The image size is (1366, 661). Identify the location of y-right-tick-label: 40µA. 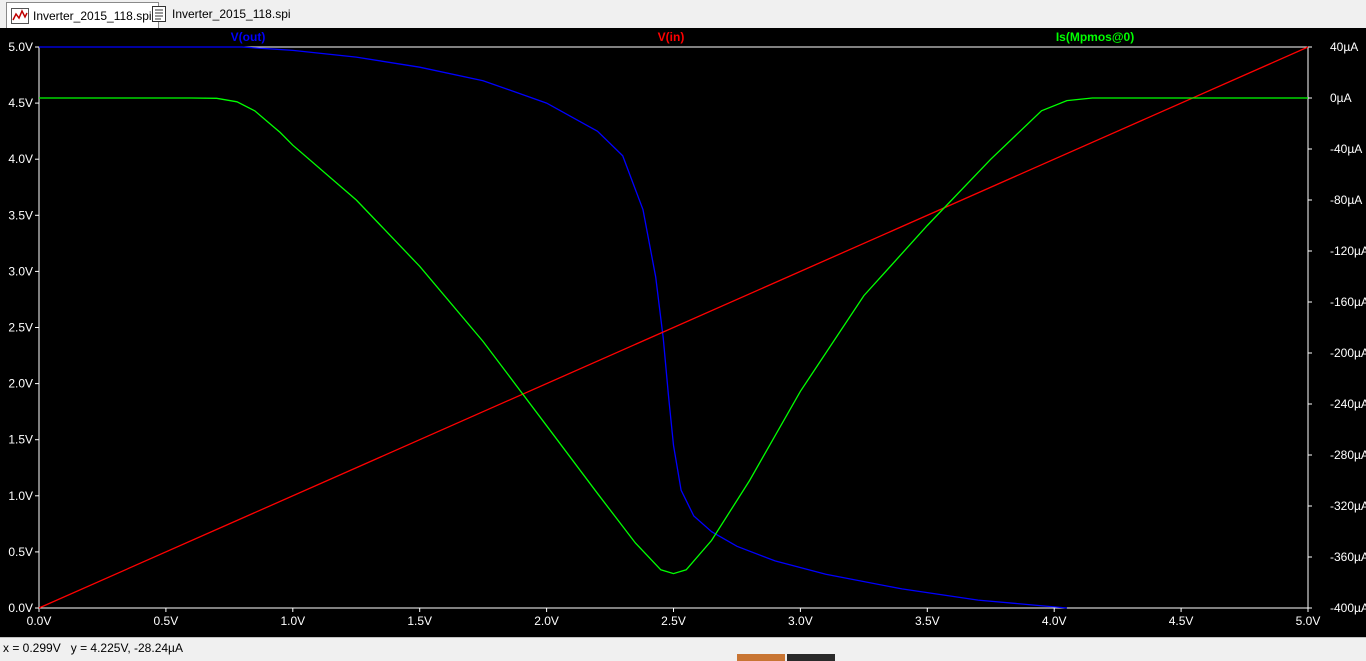
(1344, 47).